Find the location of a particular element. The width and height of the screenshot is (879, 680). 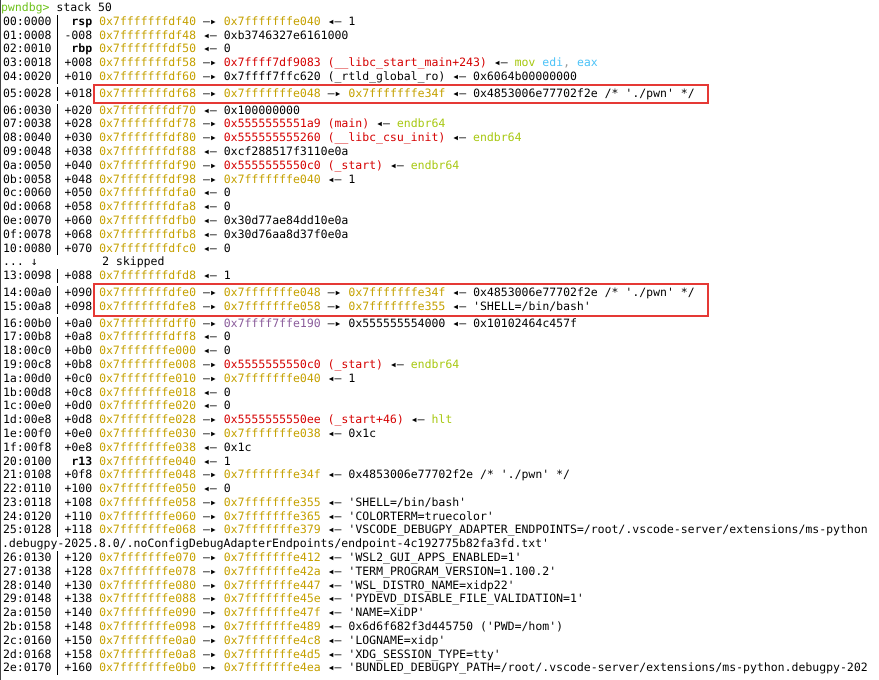

row-index: 01:0008 is located at coordinates (29, 35).